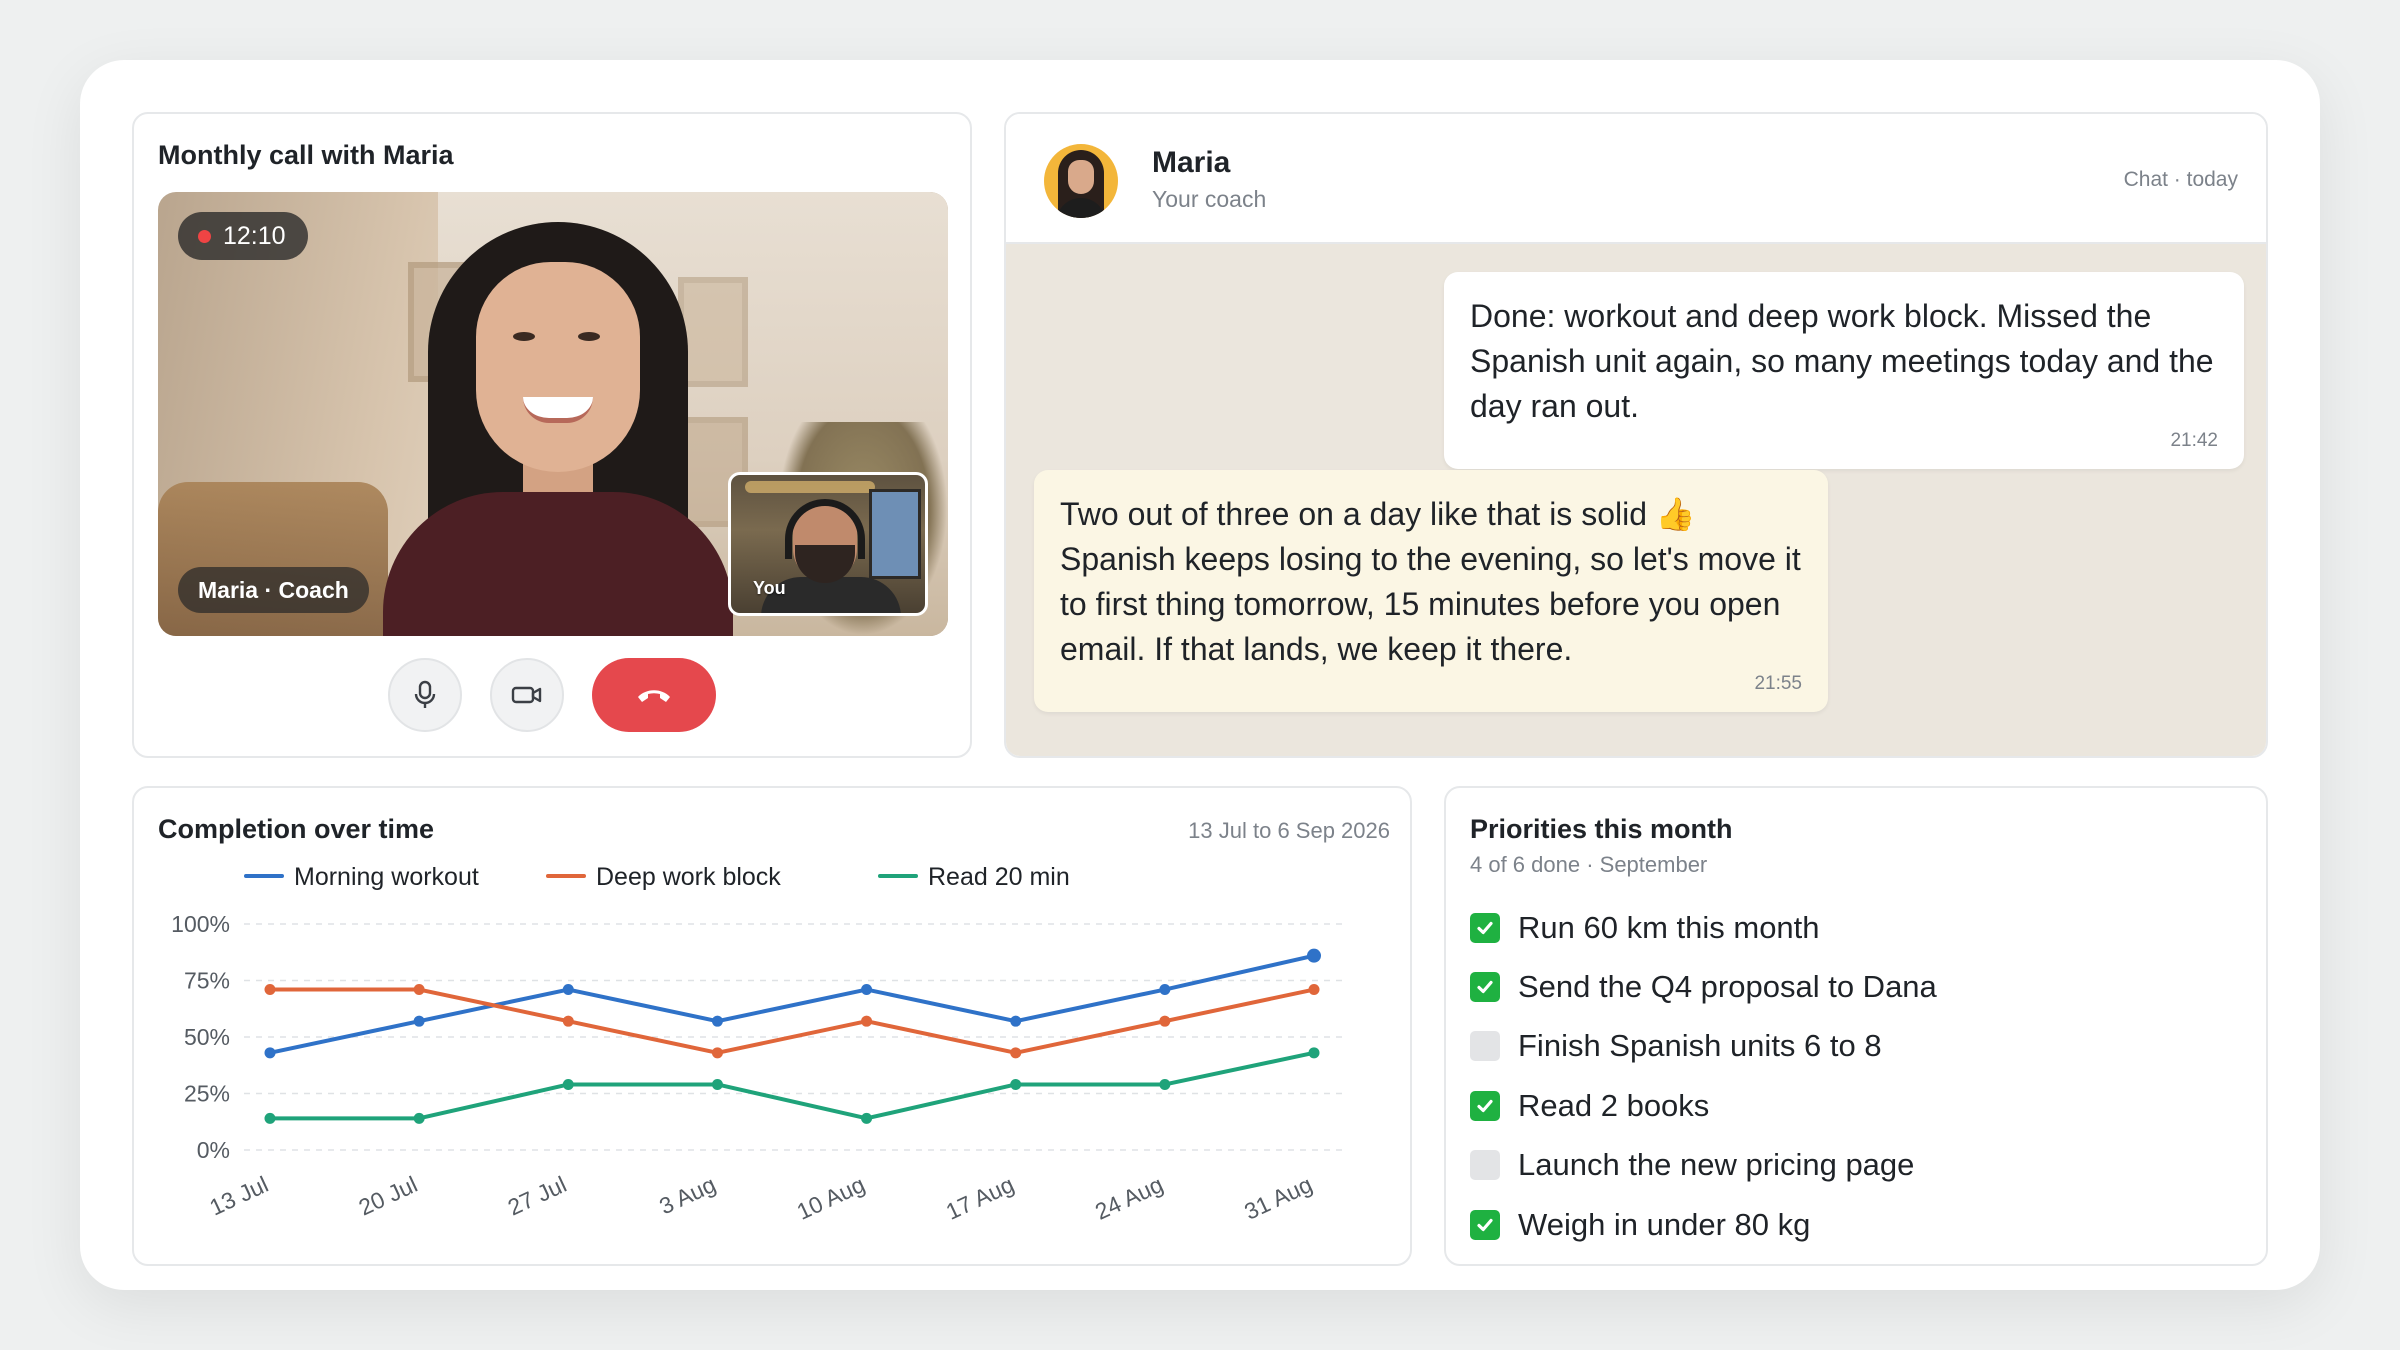 The width and height of the screenshot is (2400, 1350). Describe the element at coordinates (2194, 440) in the screenshot. I see `message-time: 21:42` at that location.